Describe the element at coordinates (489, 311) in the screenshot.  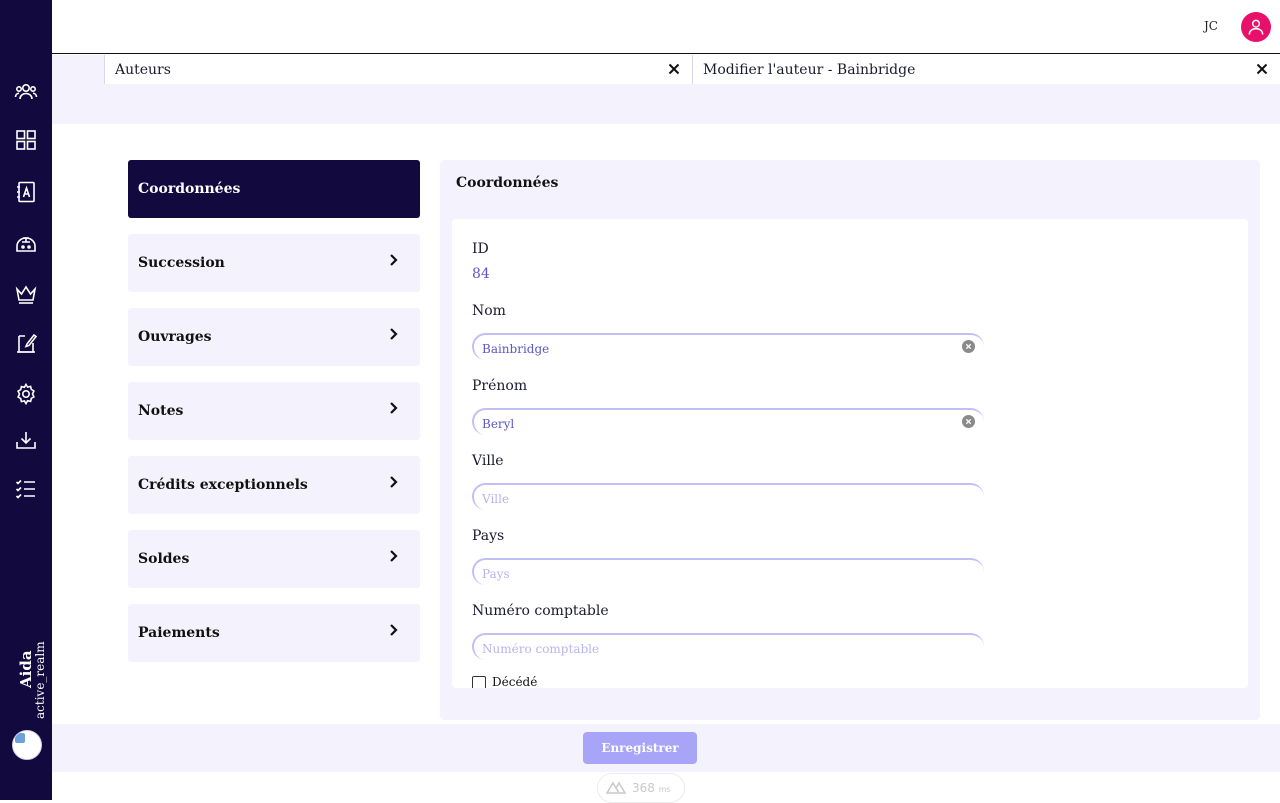
I see `nom-label: Nom` at that location.